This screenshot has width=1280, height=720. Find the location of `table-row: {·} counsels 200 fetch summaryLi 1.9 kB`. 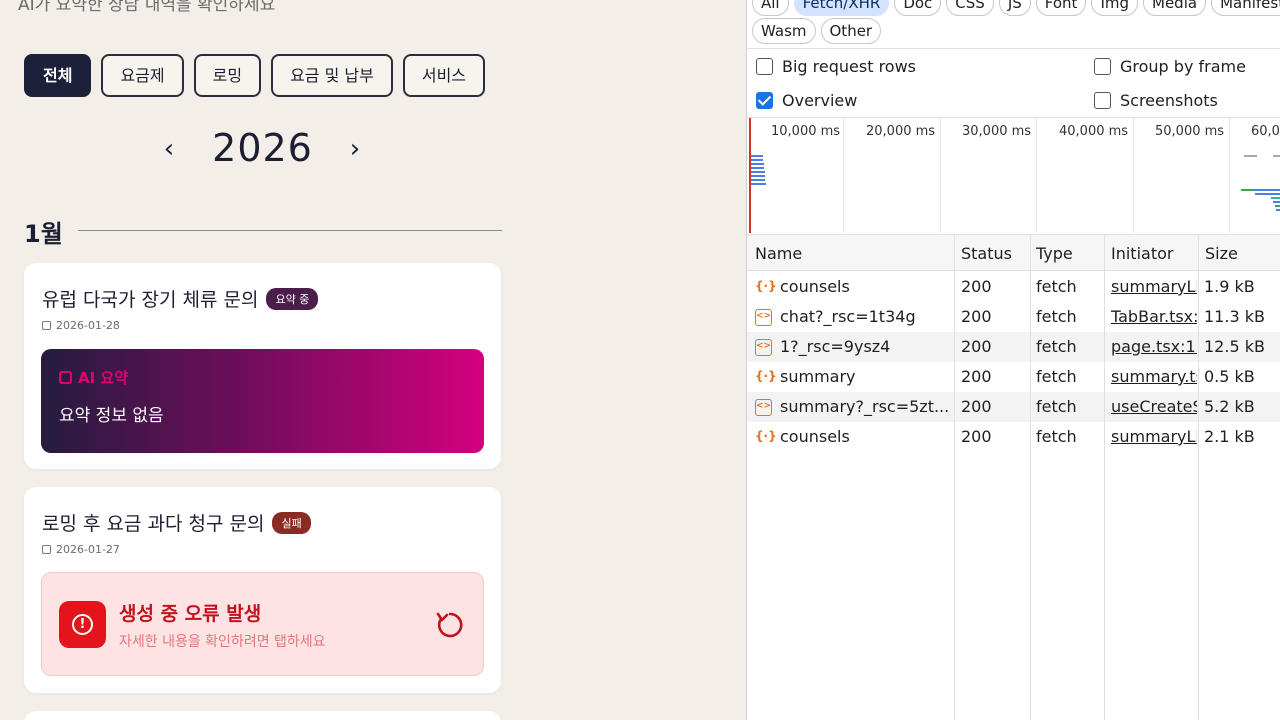

table-row: {·} counsels 200 fetch summaryLi 1.9 kB is located at coordinates (1013, 287).